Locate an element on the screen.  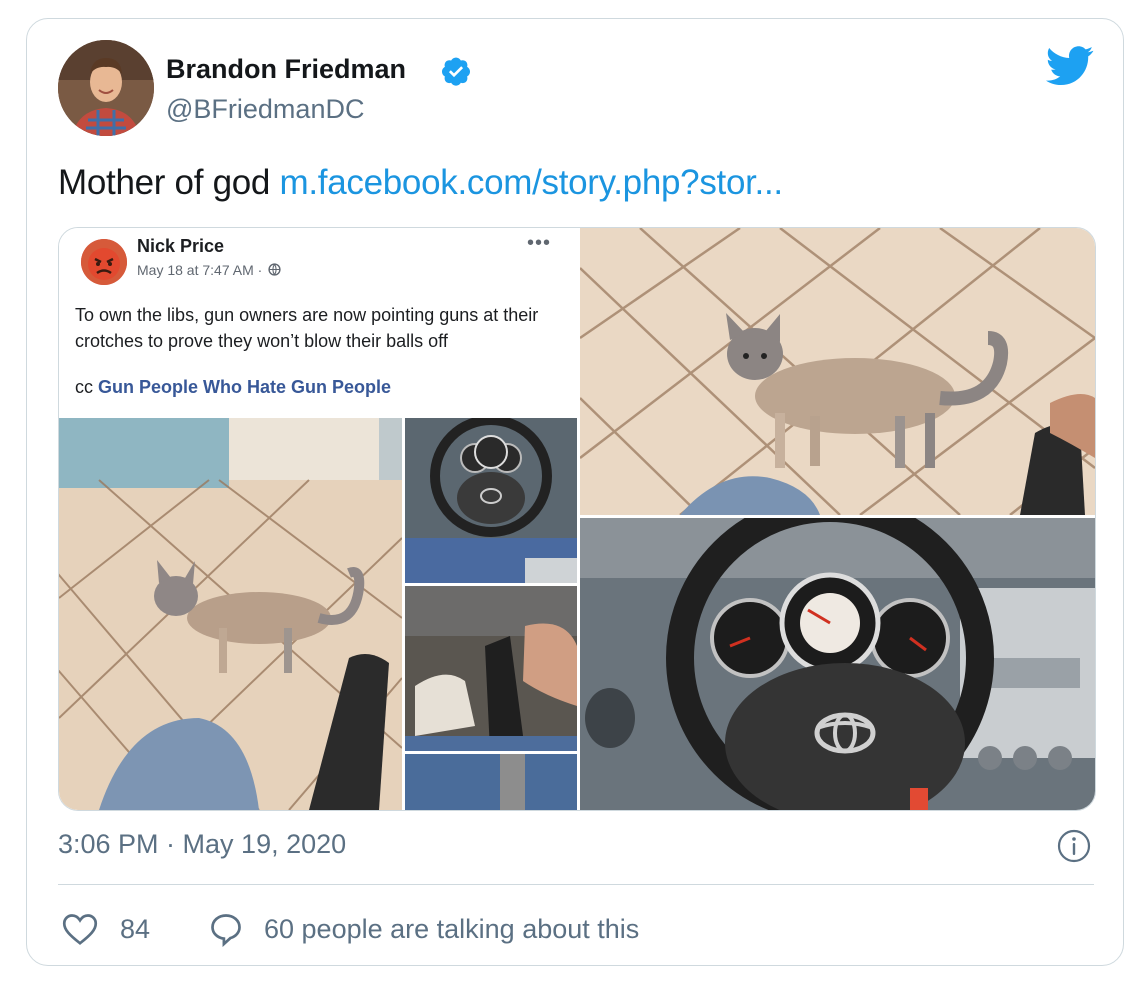
twitter-bird-icon is located at coordinates (1070, 66).